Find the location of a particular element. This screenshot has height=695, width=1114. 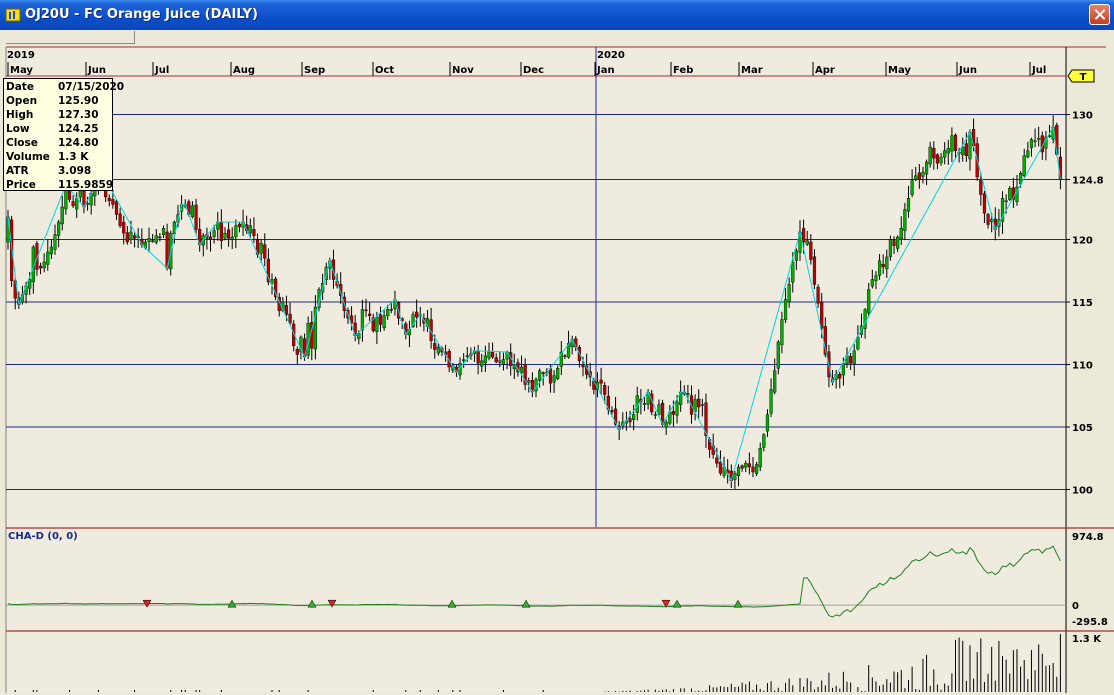

month-label: Jul is located at coordinates (161, 70).